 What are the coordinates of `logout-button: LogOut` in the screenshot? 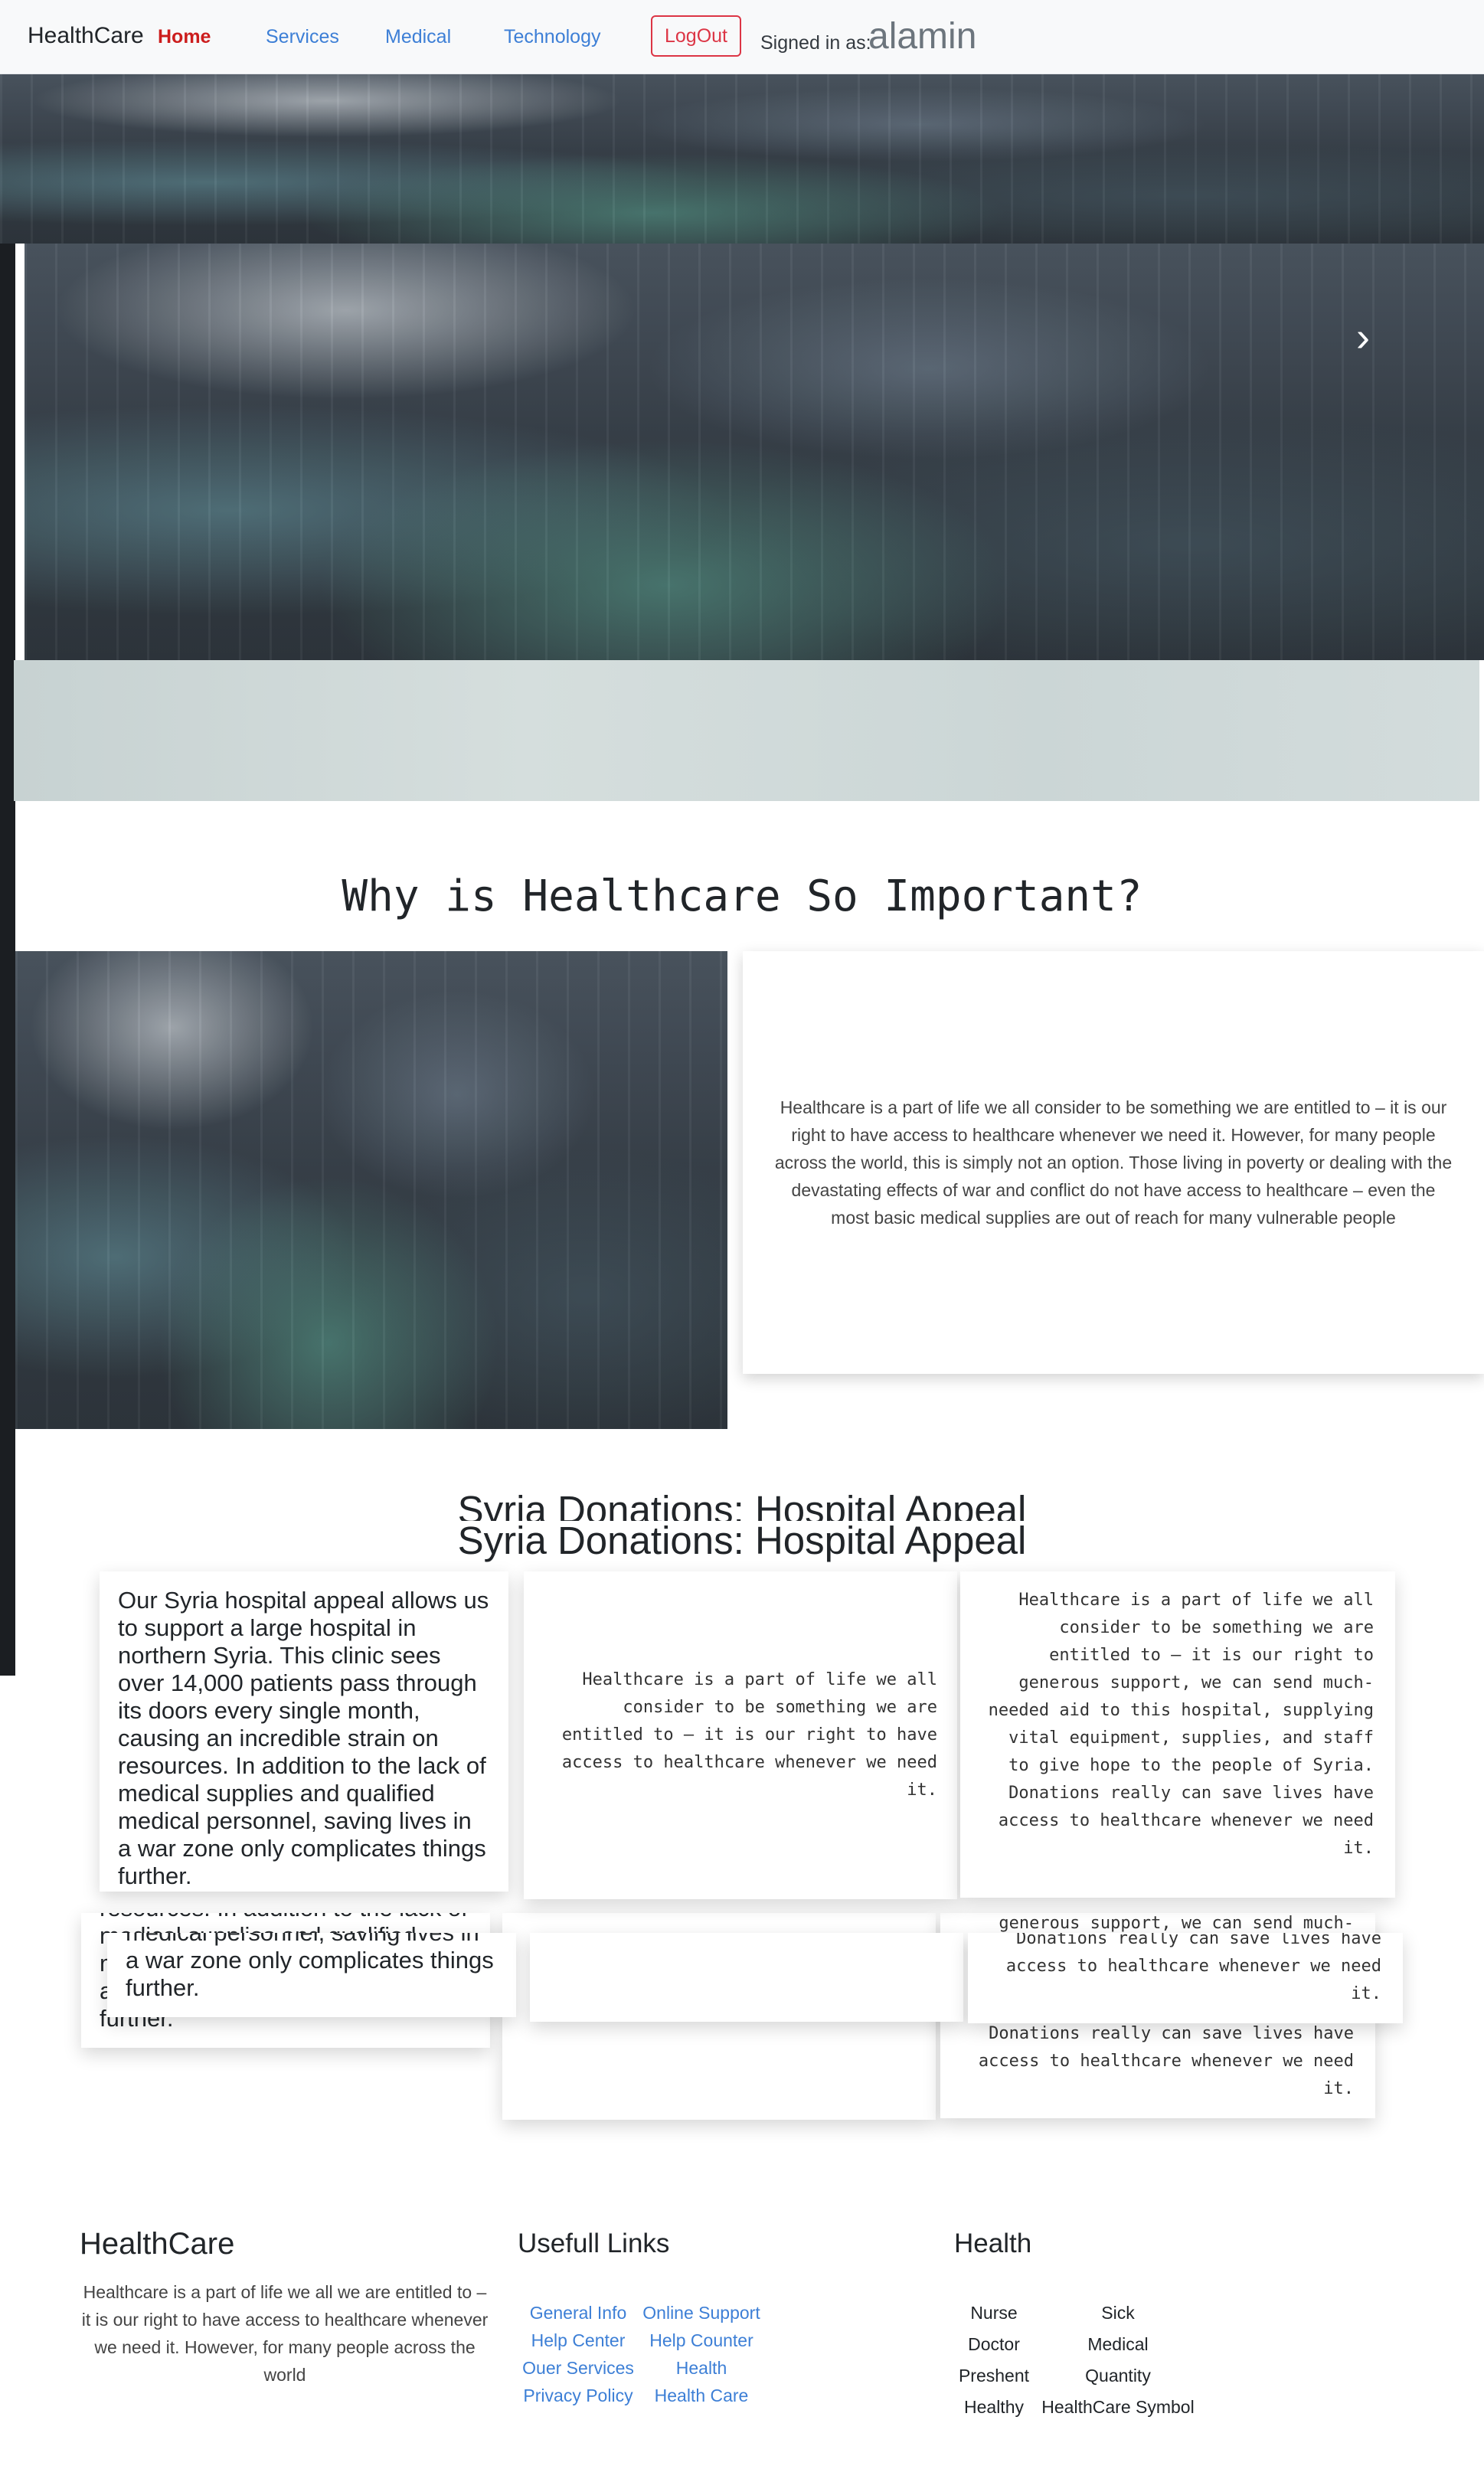 It's located at (696, 36).